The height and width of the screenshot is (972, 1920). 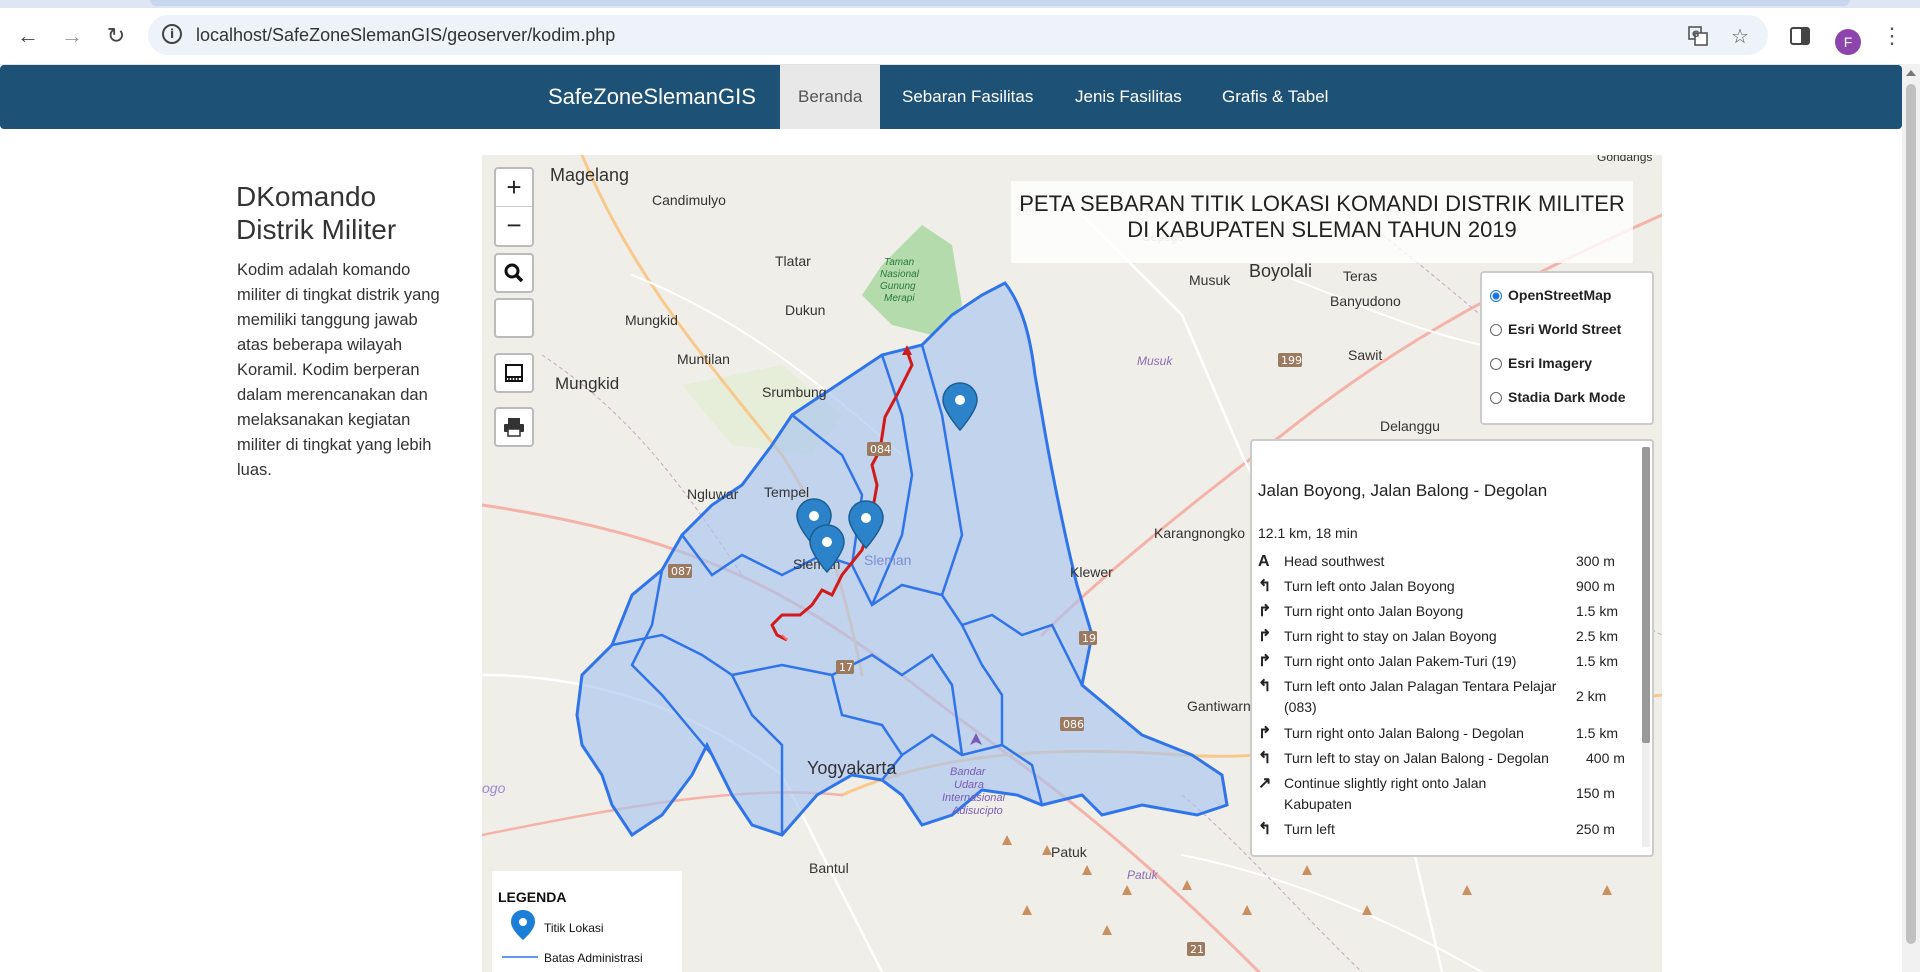 What do you see at coordinates (805, 310) in the screenshot?
I see `svg-text: Dukun` at bounding box center [805, 310].